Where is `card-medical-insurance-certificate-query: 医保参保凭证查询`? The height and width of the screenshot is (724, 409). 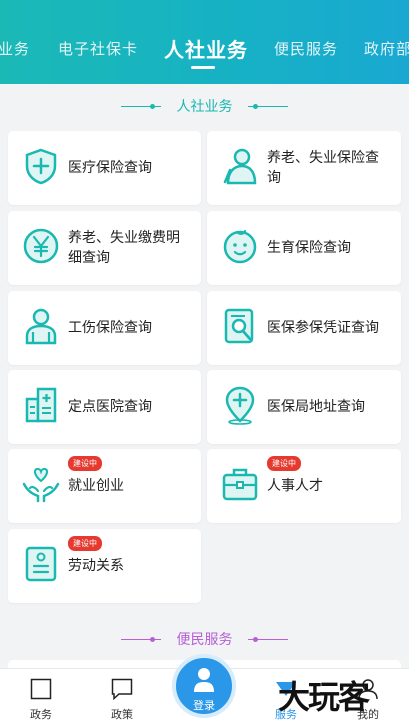
card-medical-insurance-certificate-query: 医保参保凭证查询 is located at coordinates (304, 328).